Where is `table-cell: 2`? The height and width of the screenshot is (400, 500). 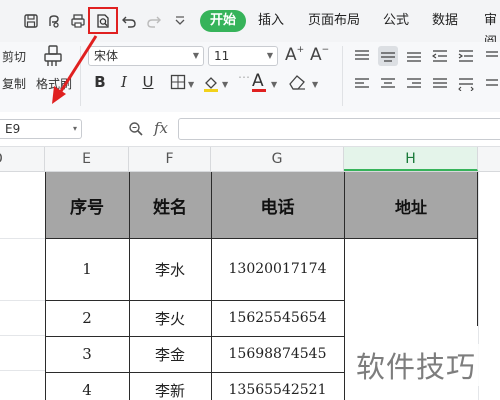
table-cell: 2 is located at coordinates (87, 318).